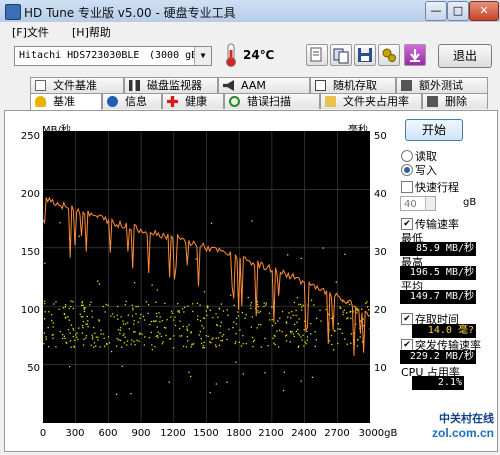 This screenshot has height=455, width=500. What do you see at coordinates (380, 194) in the screenshot?
I see `y-right-tick: 40` at bounding box center [380, 194].